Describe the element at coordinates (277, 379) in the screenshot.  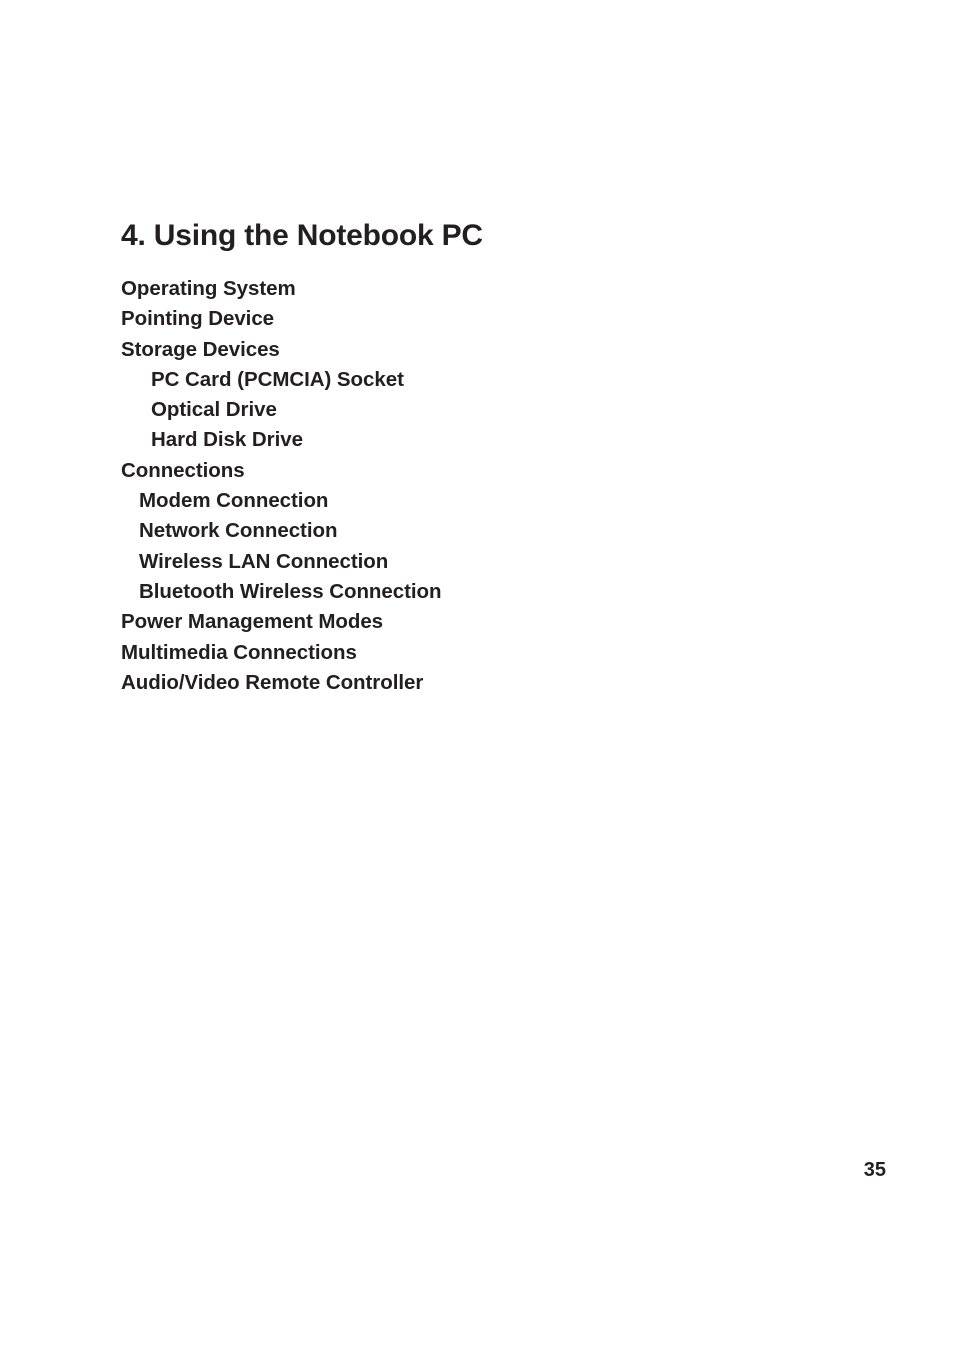
I see `contents-entry: PC Card (PCMCIA) Socket` at that location.